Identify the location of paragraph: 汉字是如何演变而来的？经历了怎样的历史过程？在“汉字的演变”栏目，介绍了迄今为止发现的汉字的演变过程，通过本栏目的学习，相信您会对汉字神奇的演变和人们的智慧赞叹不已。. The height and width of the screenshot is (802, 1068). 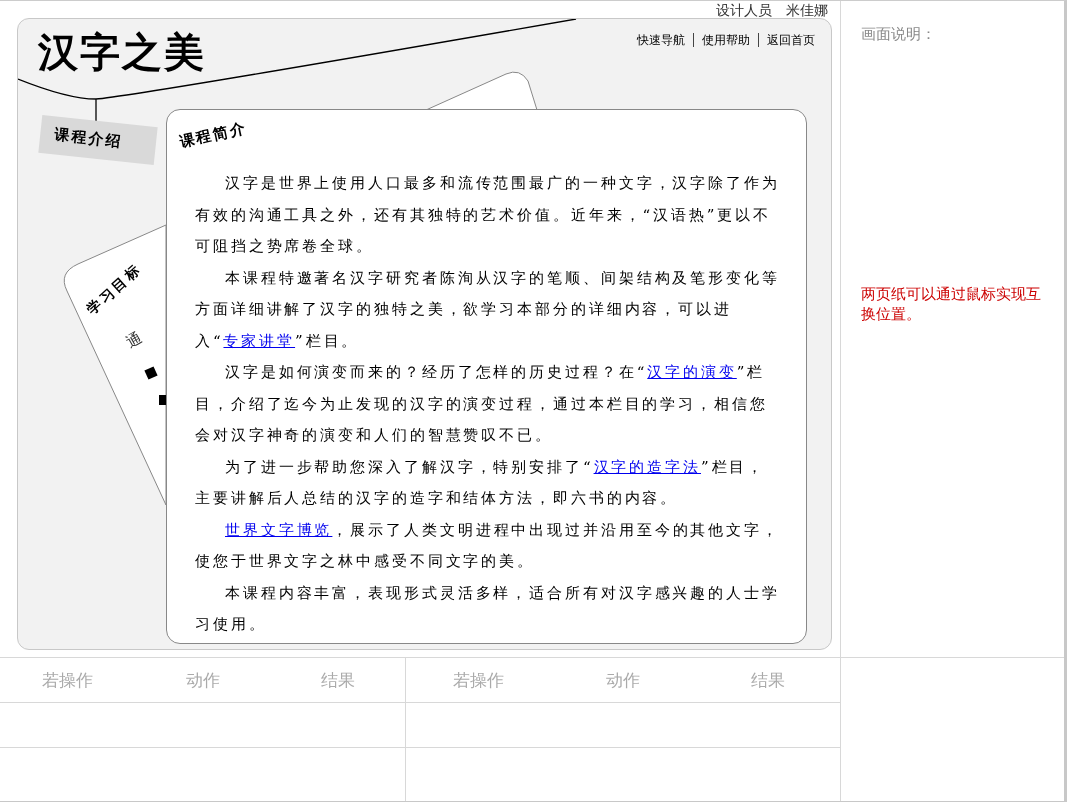
(482, 404).